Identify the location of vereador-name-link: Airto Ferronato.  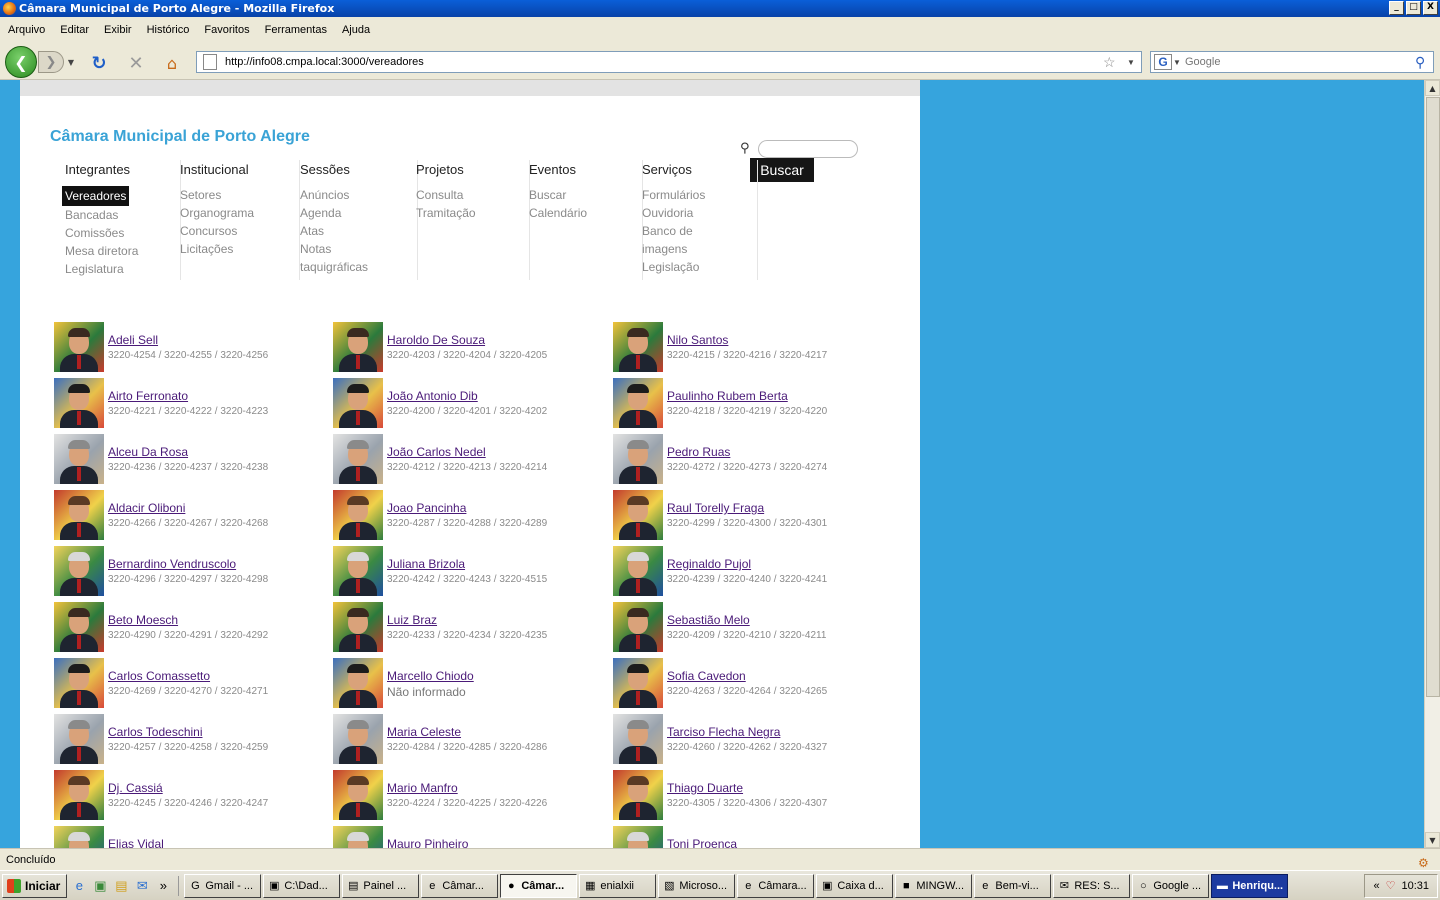
(148, 396).